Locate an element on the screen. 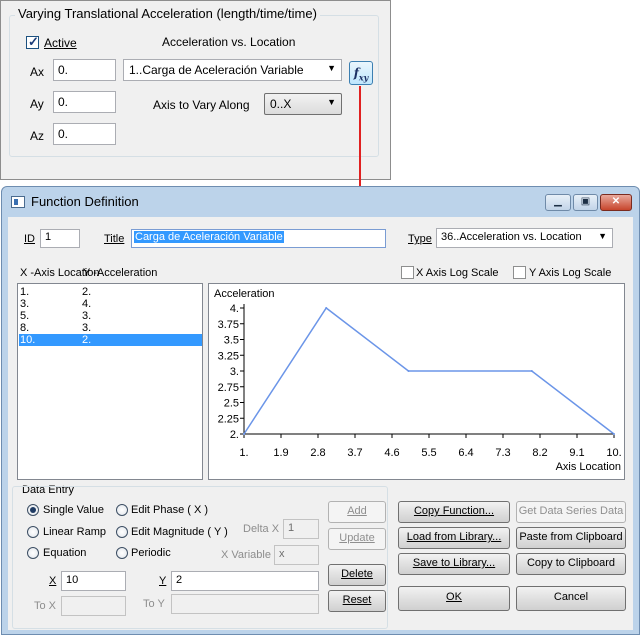  list-item-selected: 10. 2. is located at coordinates (110, 340).